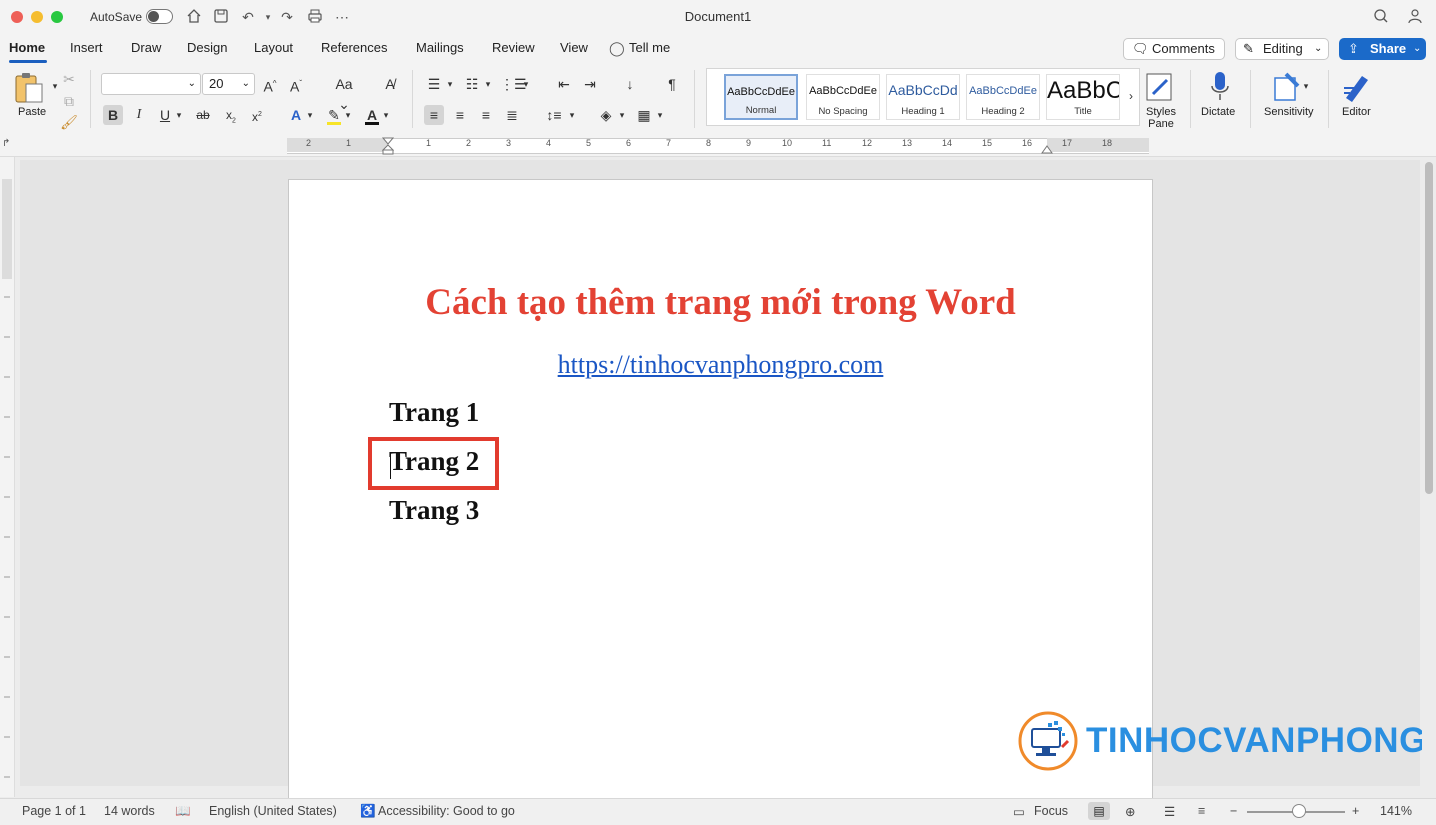 The height and width of the screenshot is (825, 1436). Describe the element at coordinates (296, 84) in the screenshot. I see `shrink-font-icon: Aˇ` at that location.